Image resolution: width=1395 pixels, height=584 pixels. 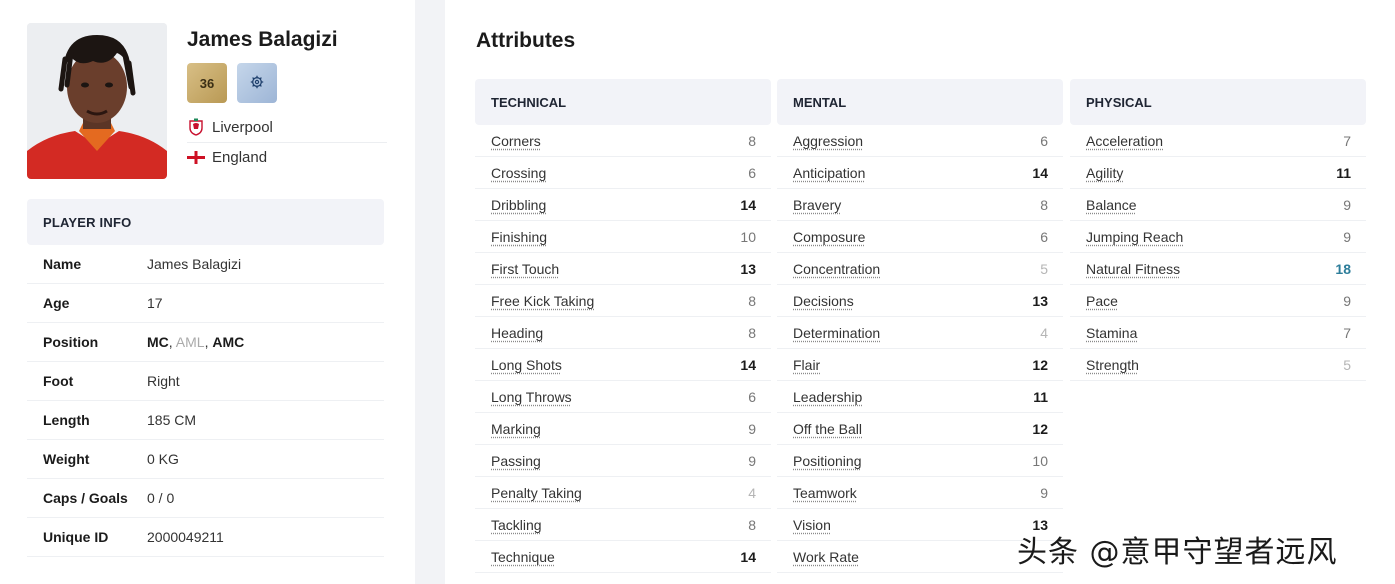 What do you see at coordinates (920, 333) in the screenshot?
I see `attribute-row: Determination 4` at bounding box center [920, 333].